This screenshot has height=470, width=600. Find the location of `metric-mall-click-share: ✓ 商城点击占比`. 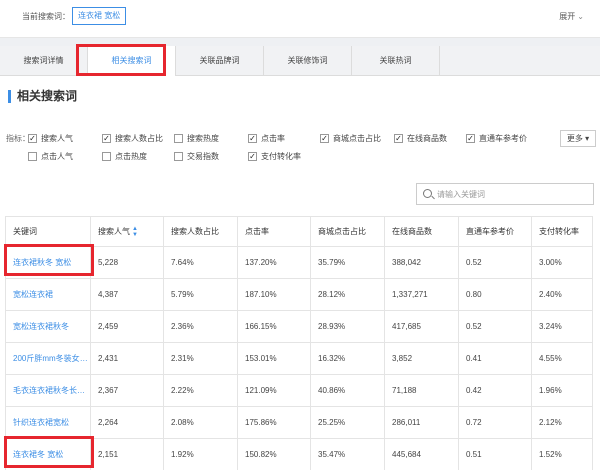

metric-mall-click-share: ✓ 商城点击占比 is located at coordinates (350, 138).